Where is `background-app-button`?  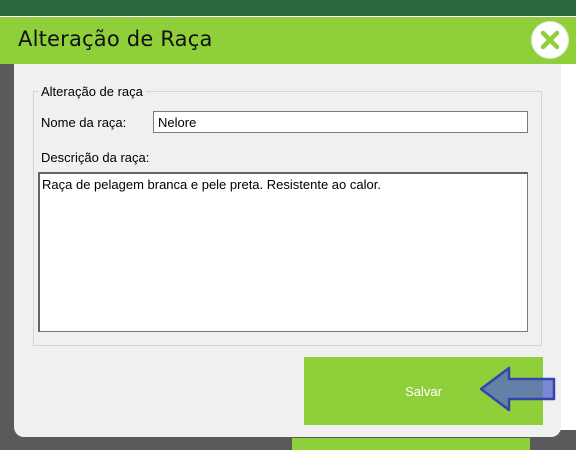 background-app-button is located at coordinates (411, 444).